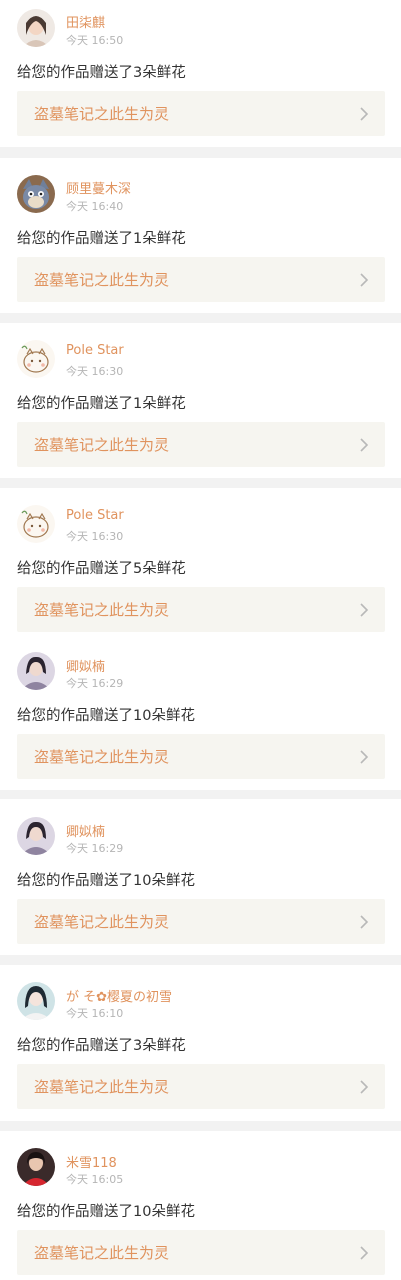 Image resolution: width=401 pixels, height=1280 pixels. I want to click on gift-message: 给您的作品赠送了5朵鲜花, so click(101, 569).